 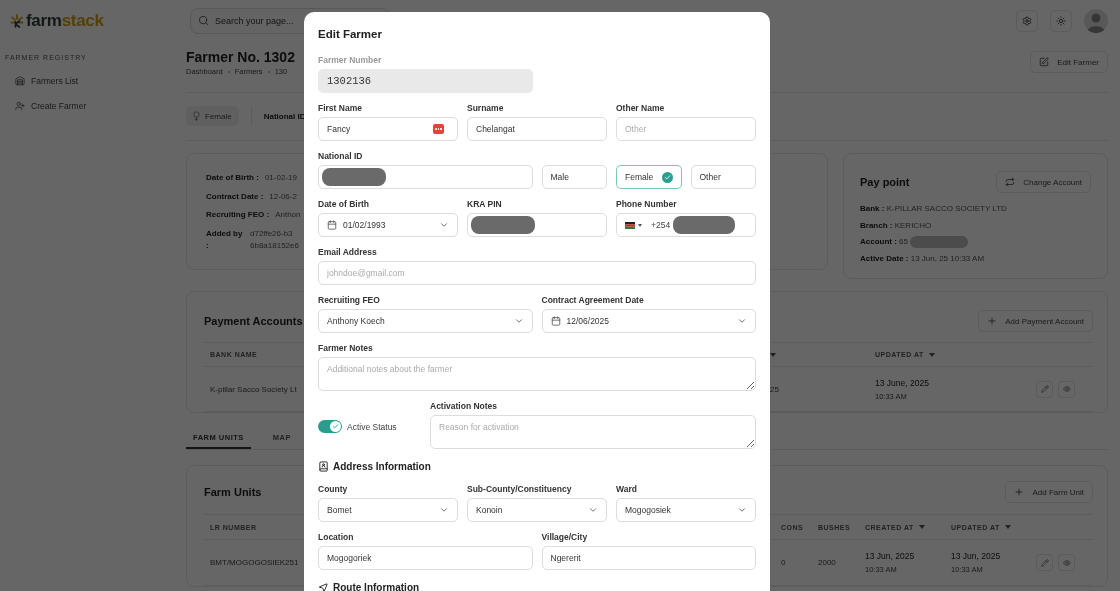 What do you see at coordinates (641, 108) in the screenshot?
I see `field-label: Other Name` at bounding box center [641, 108].